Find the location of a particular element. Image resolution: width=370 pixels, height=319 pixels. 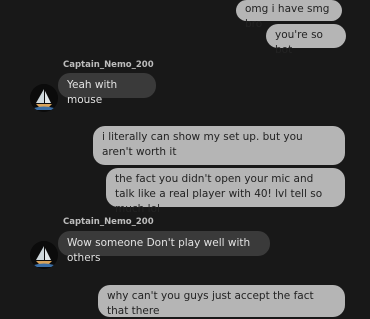

message-bubble-outgoing: you're so bot is located at coordinates (306, 40).